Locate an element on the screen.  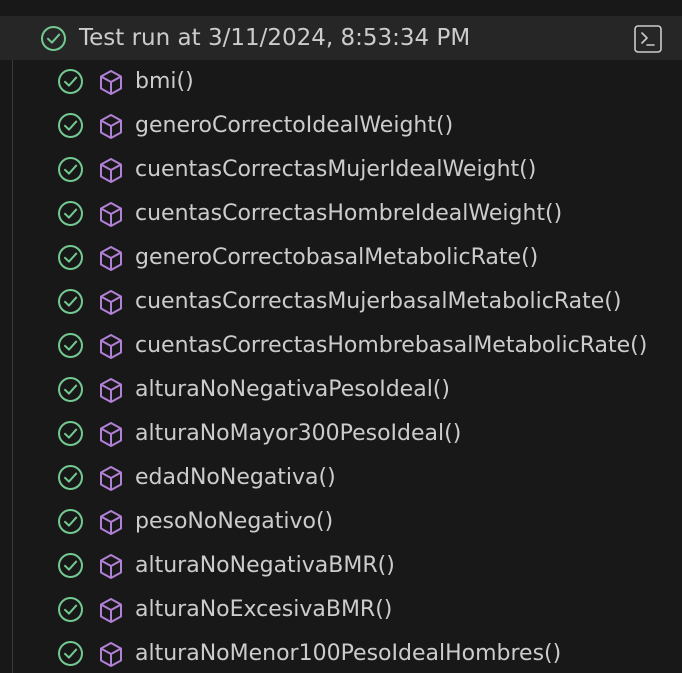
test-row: pesoNoNegativo() is located at coordinates (341, 522).